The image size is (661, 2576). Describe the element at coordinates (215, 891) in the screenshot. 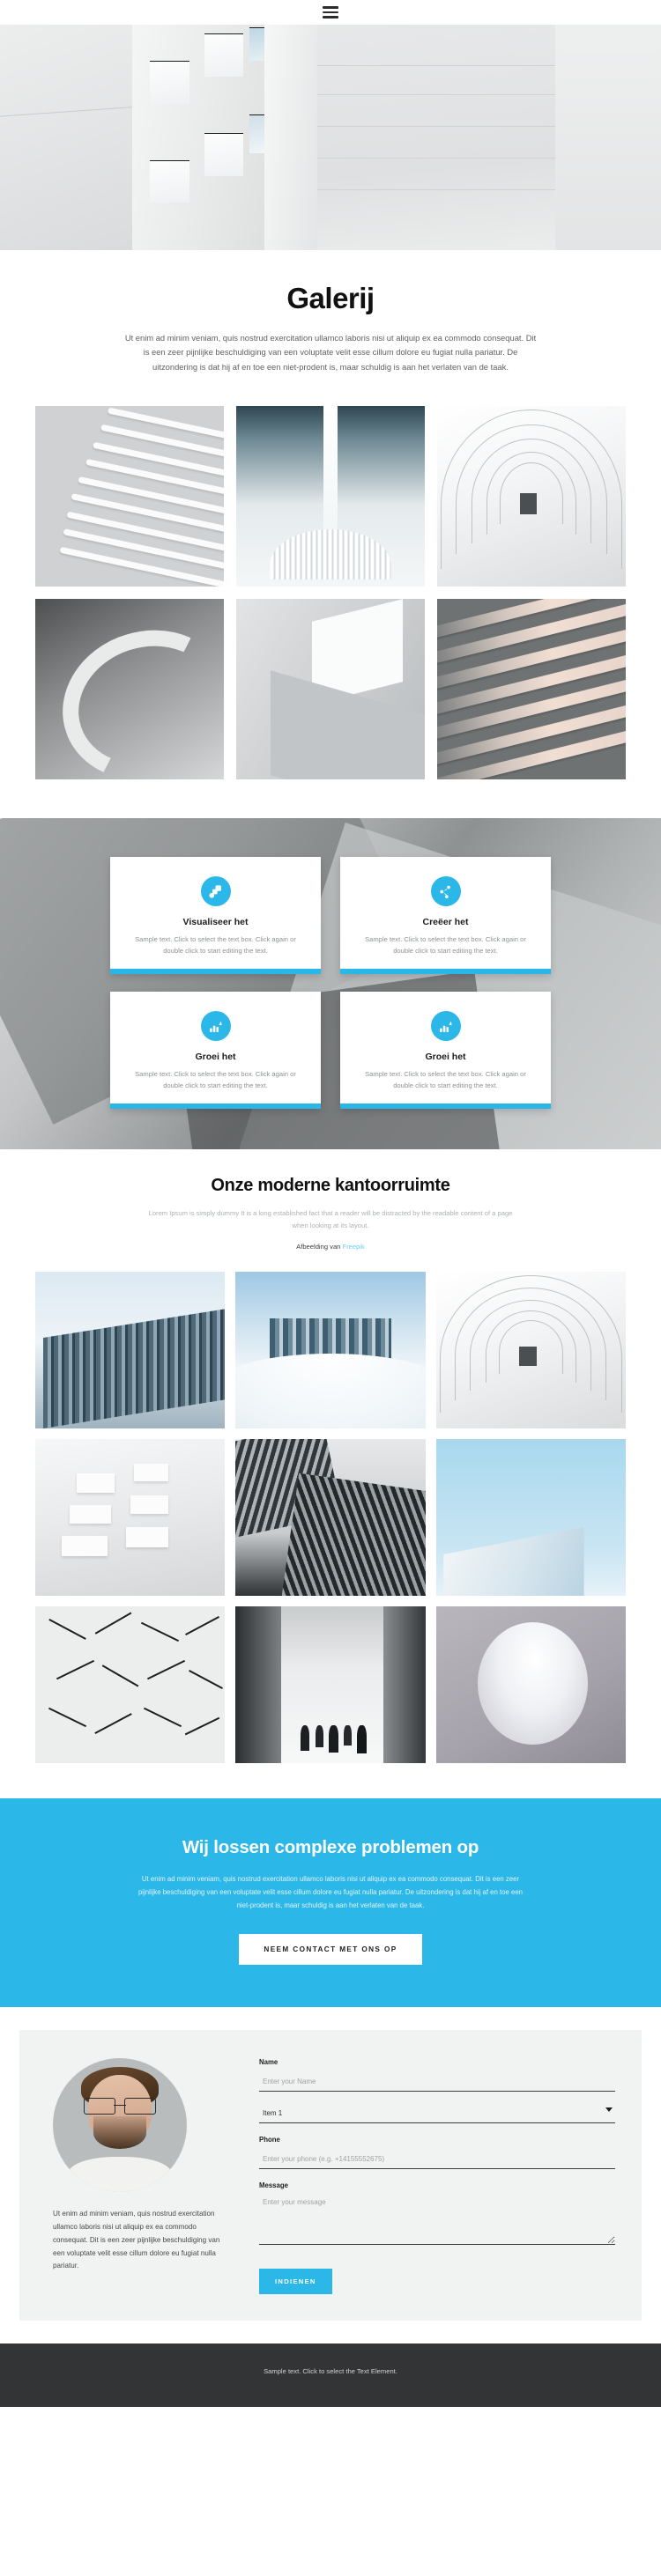

I see `layers-icon` at that location.